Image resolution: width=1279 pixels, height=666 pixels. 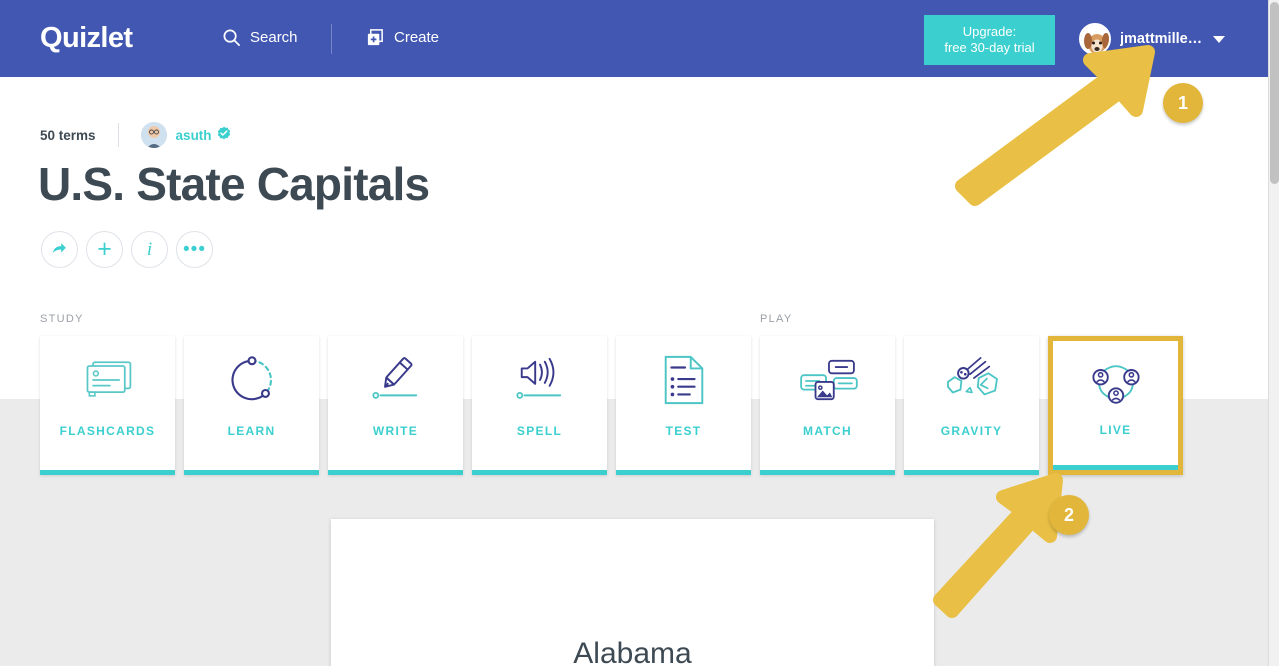 I want to click on test-mode-card: TEST, so click(x=683, y=405).